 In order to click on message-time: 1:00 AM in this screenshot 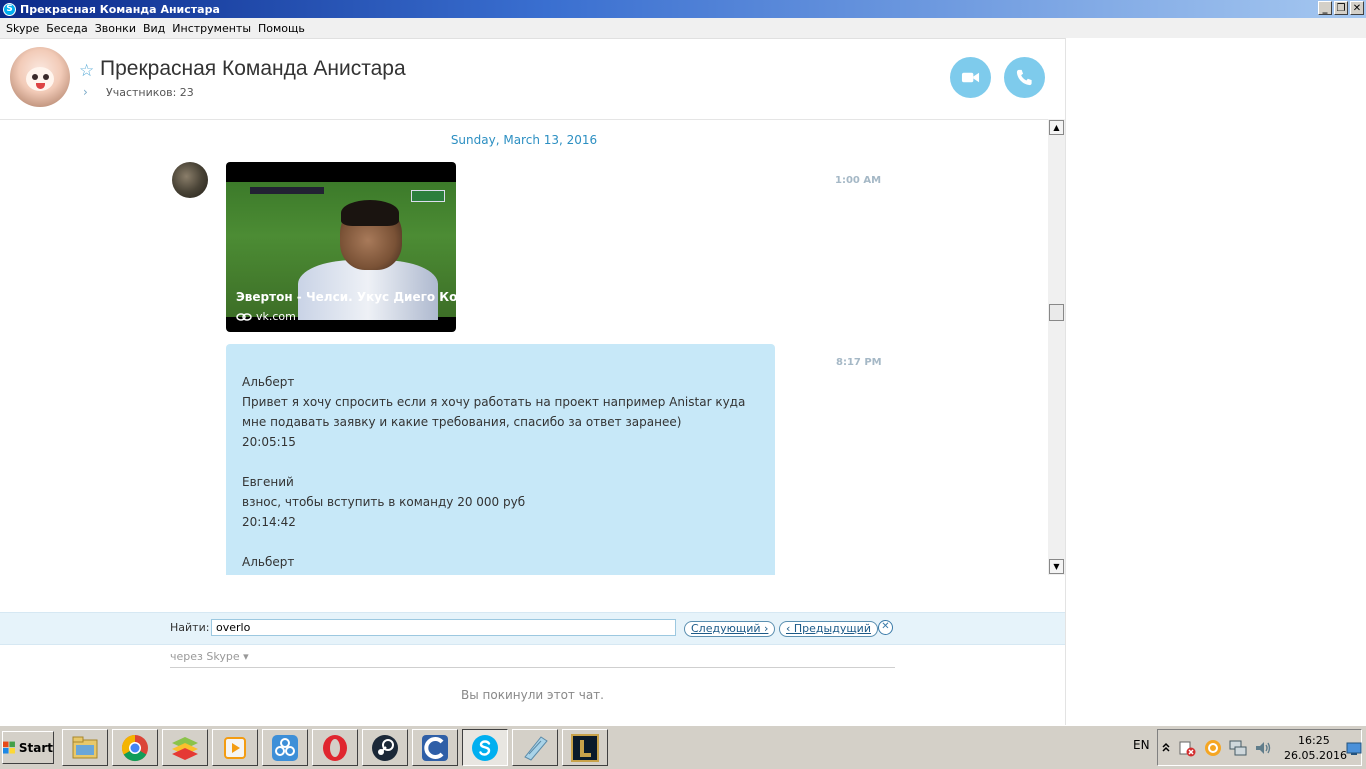, I will do `click(858, 180)`.